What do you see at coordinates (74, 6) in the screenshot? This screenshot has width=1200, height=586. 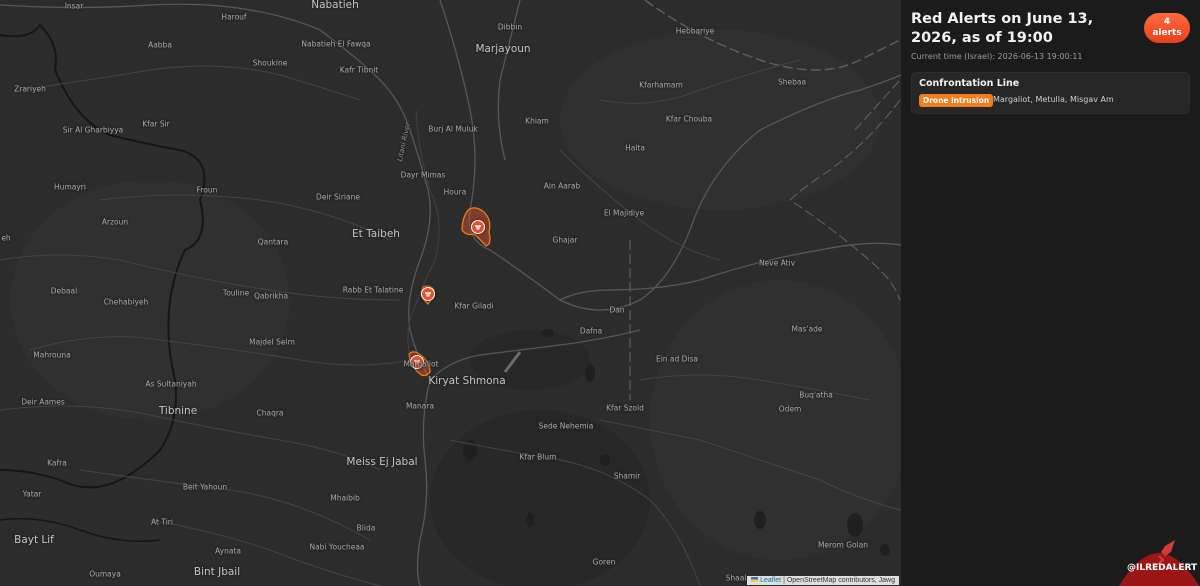 I see `place-label: Insar` at bounding box center [74, 6].